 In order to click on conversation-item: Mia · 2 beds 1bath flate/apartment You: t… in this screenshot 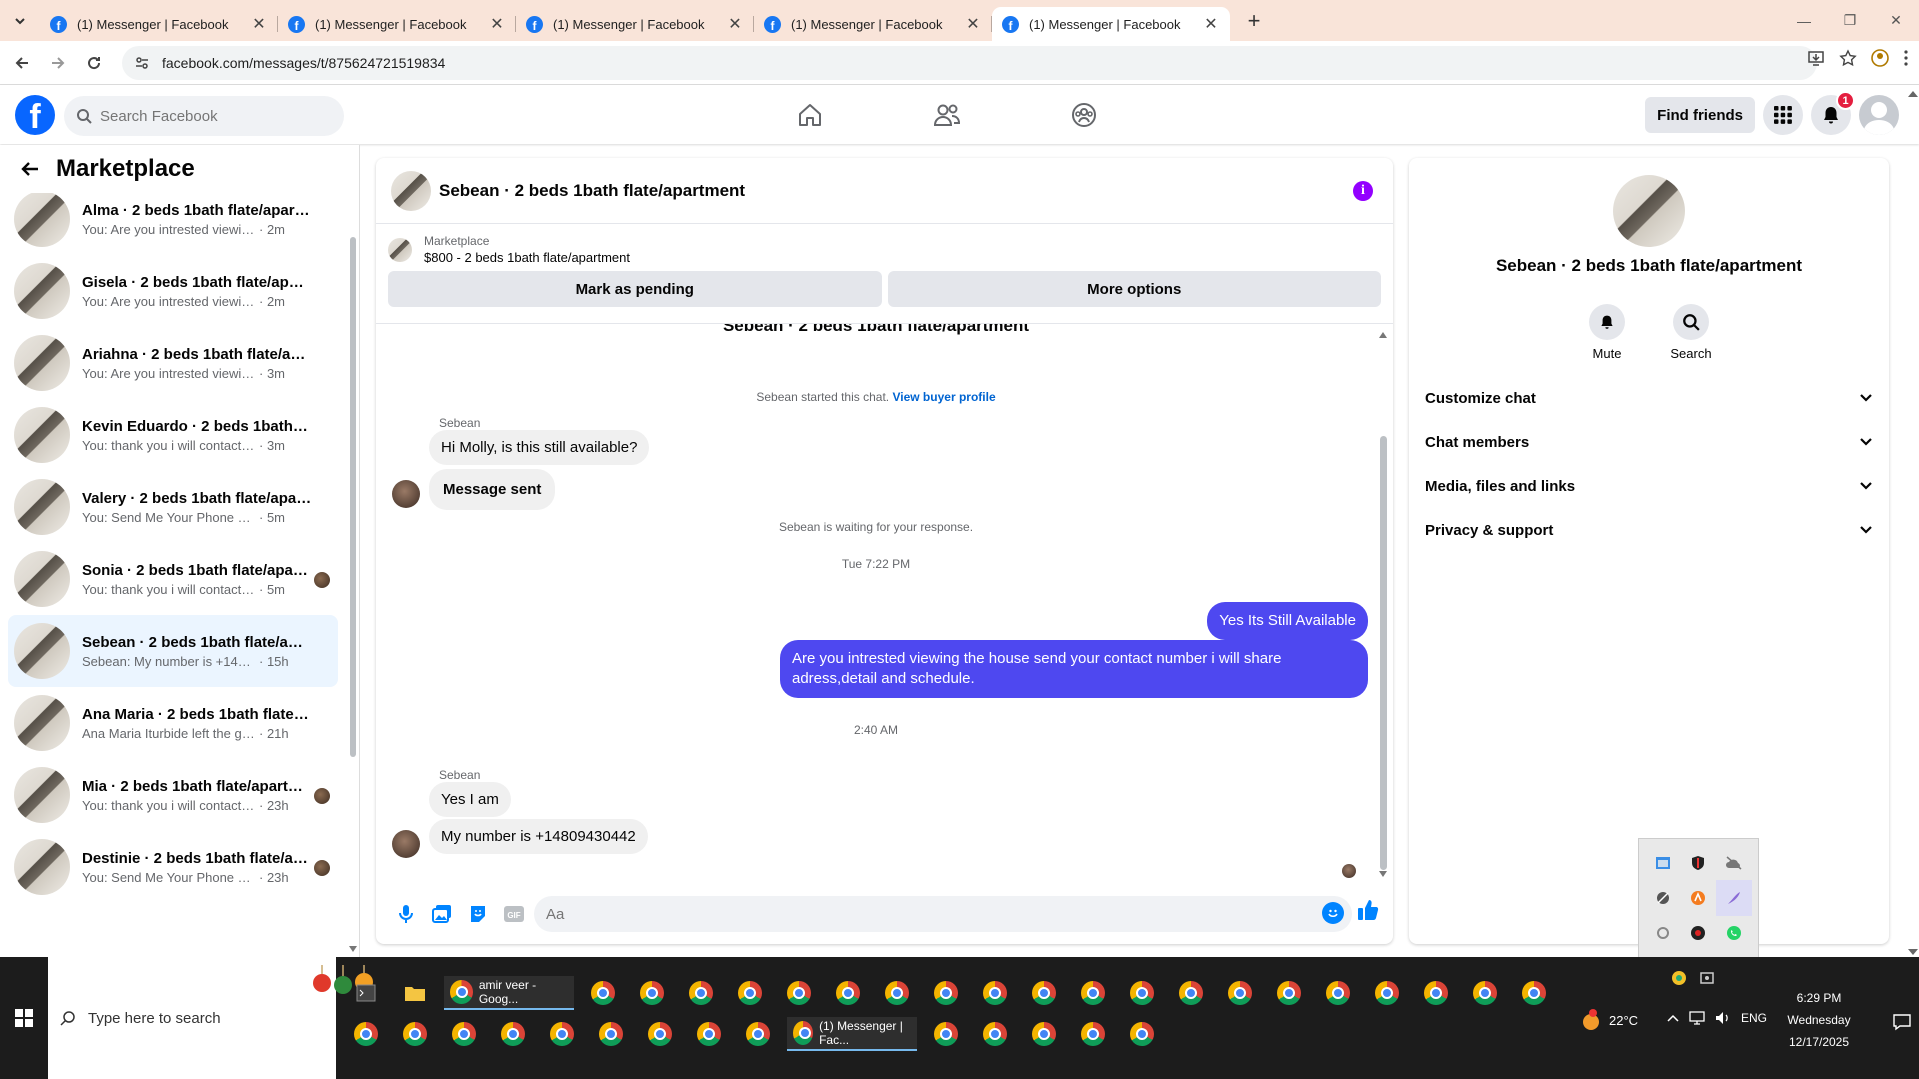, I will do `click(173, 795)`.